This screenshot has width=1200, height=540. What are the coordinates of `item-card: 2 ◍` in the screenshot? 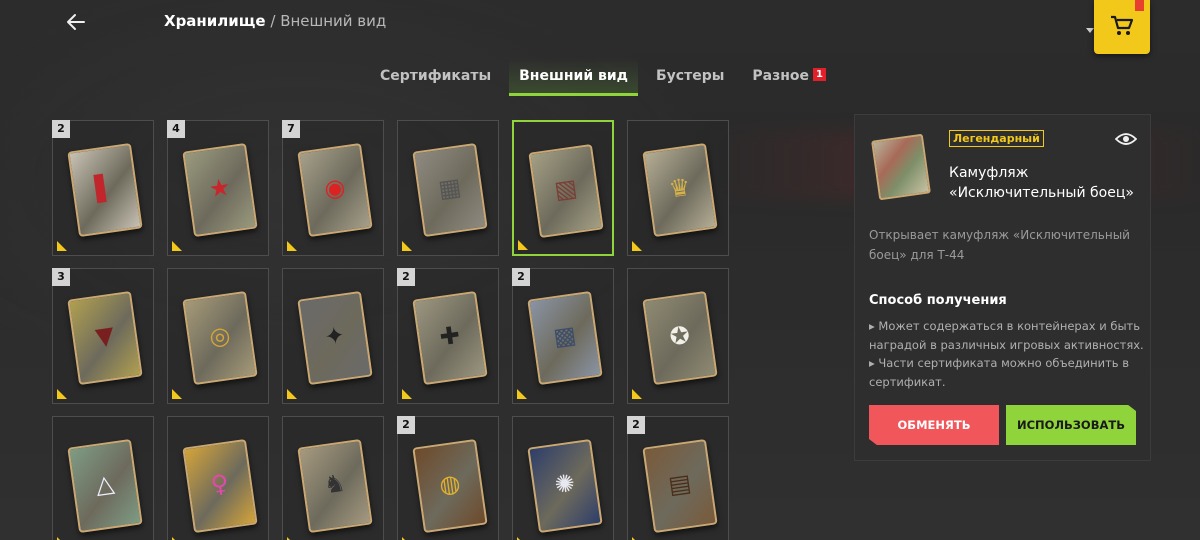 It's located at (448, 478).